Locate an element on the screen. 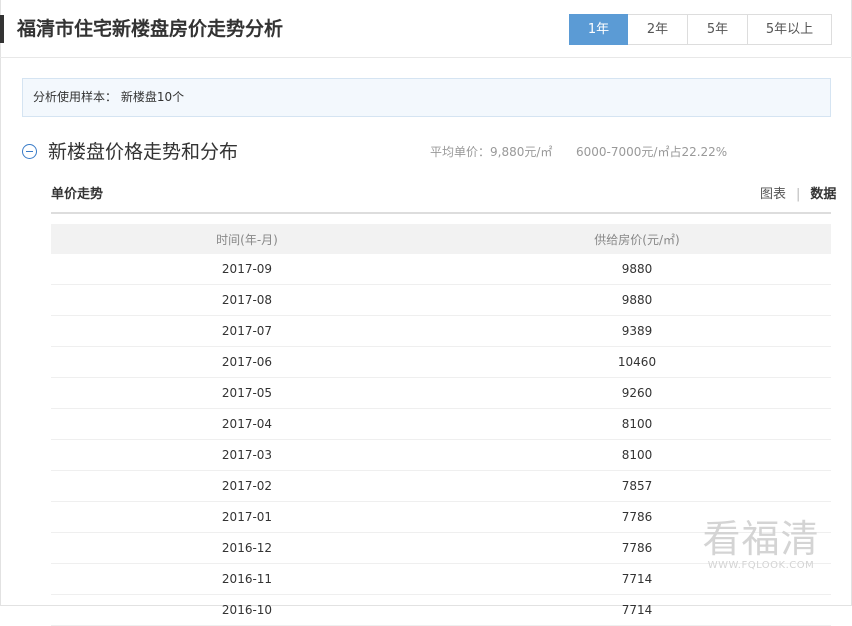 This screenshot has width=852, height=626. view-toggle: 图表 | 数据 is located at coordinates (798, 195).